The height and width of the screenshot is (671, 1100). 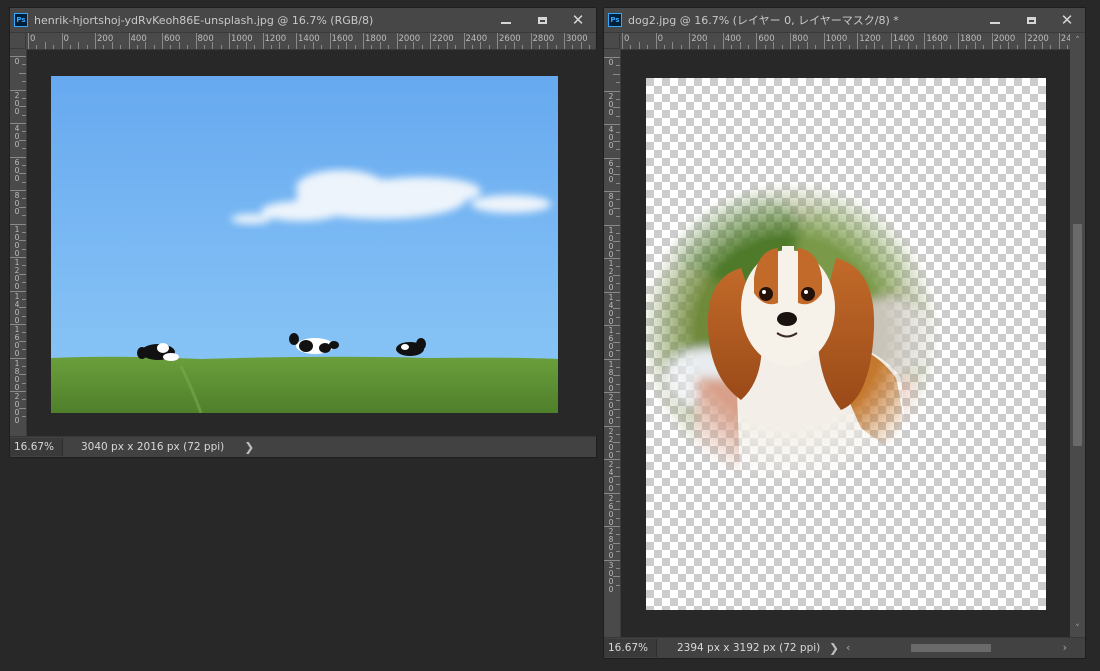 I want to click on ruler-tick-label: 1400, so click(x=903, y=39).